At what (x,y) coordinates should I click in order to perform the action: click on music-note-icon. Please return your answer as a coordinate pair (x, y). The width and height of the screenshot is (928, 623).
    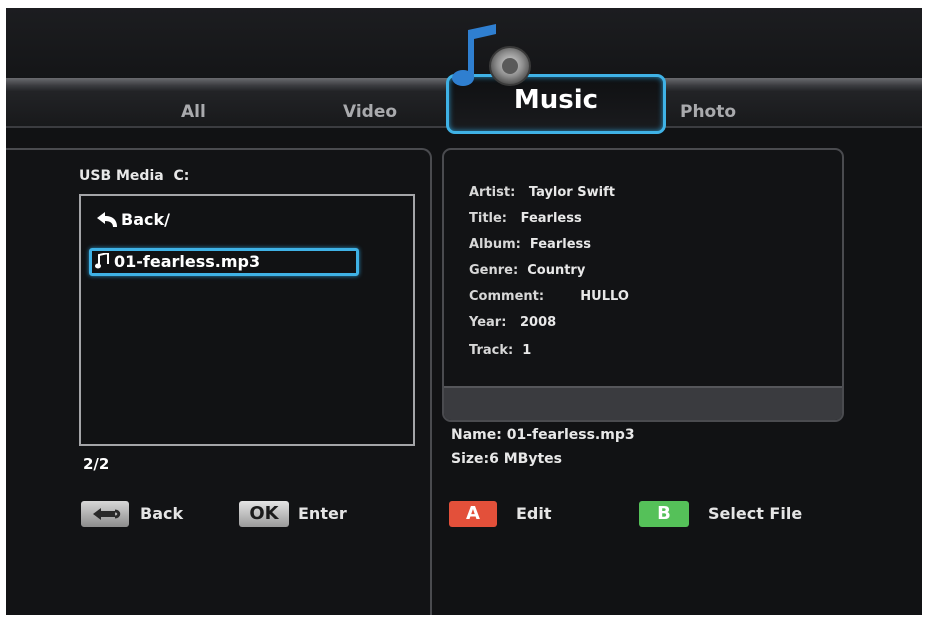
    Looking at the image, I should click on (491, 55).